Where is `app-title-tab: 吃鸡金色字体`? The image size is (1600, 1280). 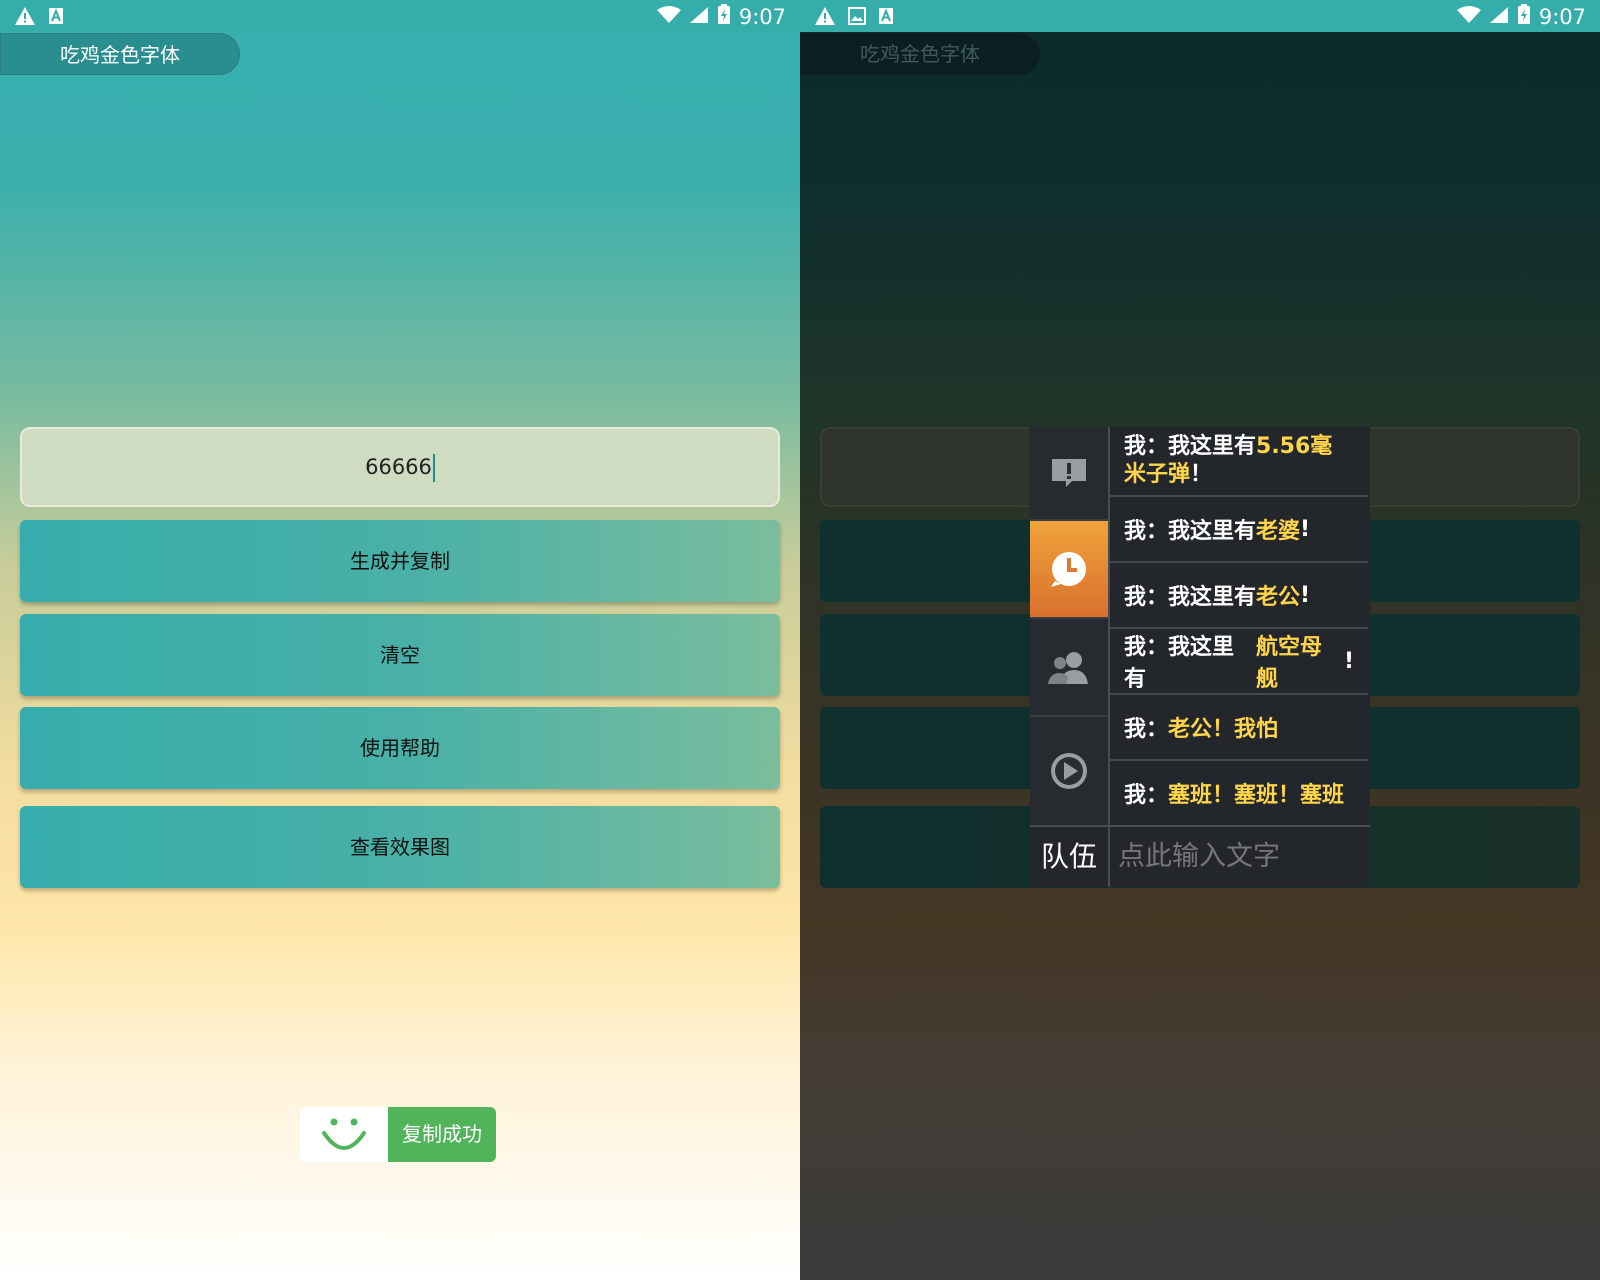
app-title-tab: 吃鸡金色字体 is located at coordinates (120, 54).